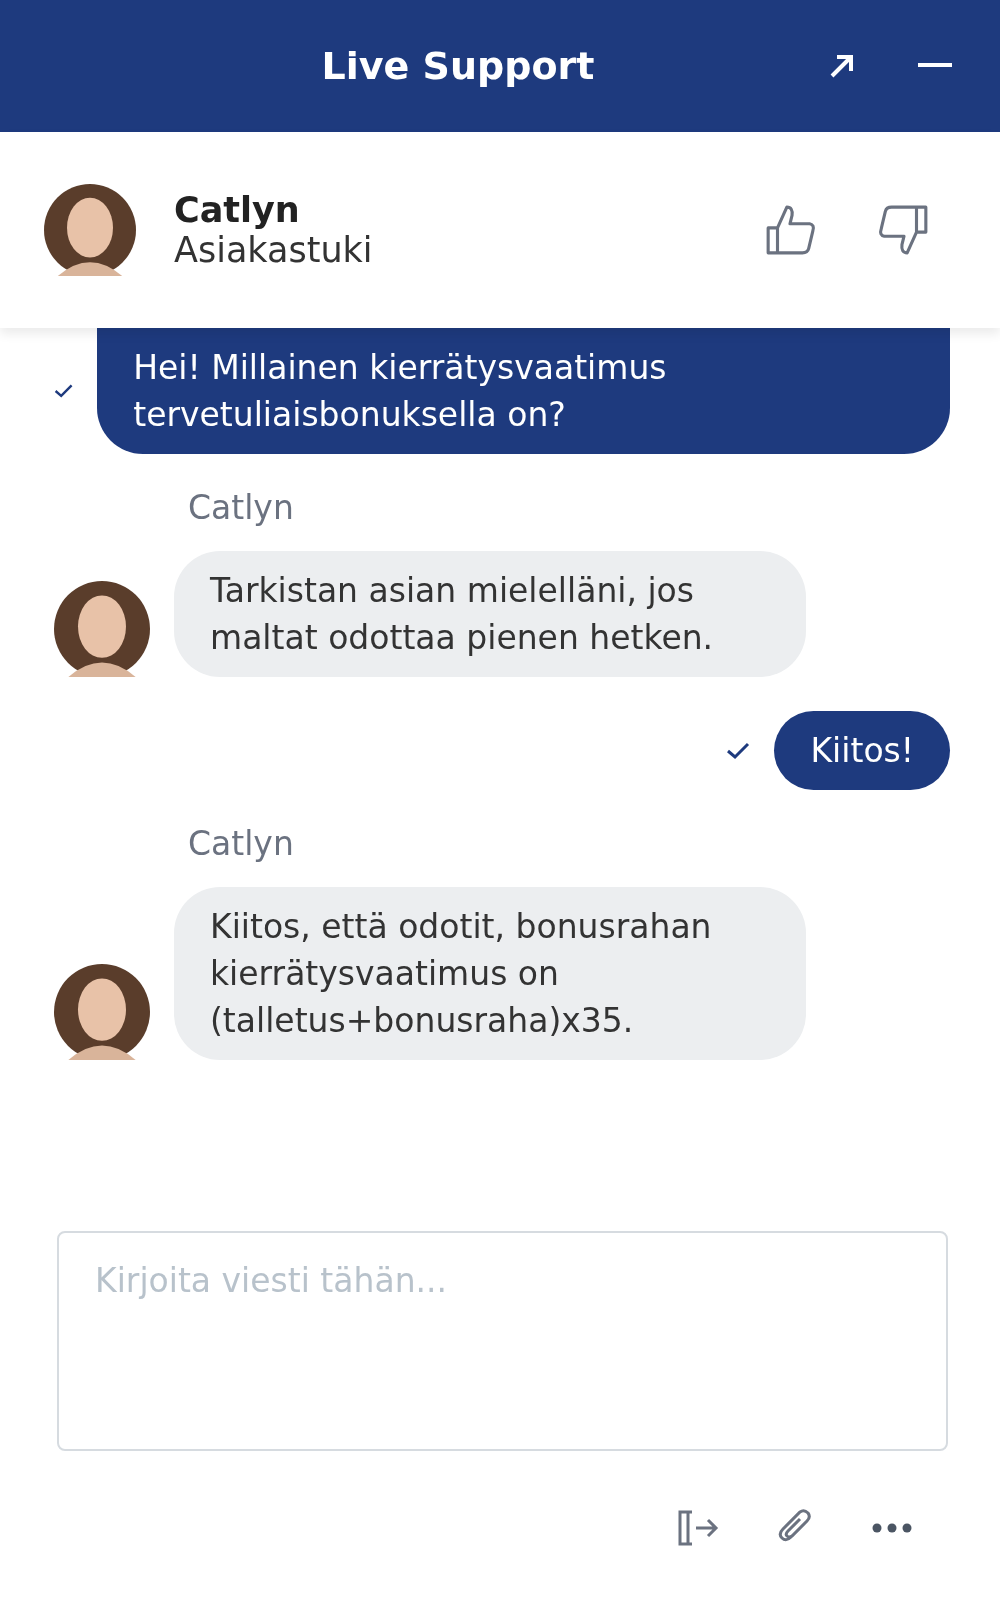  I want to click on message-bubble: Hei! Millainen kierrätysvaatimus tervetuliaisbonuksella on?, so click(523, 391).